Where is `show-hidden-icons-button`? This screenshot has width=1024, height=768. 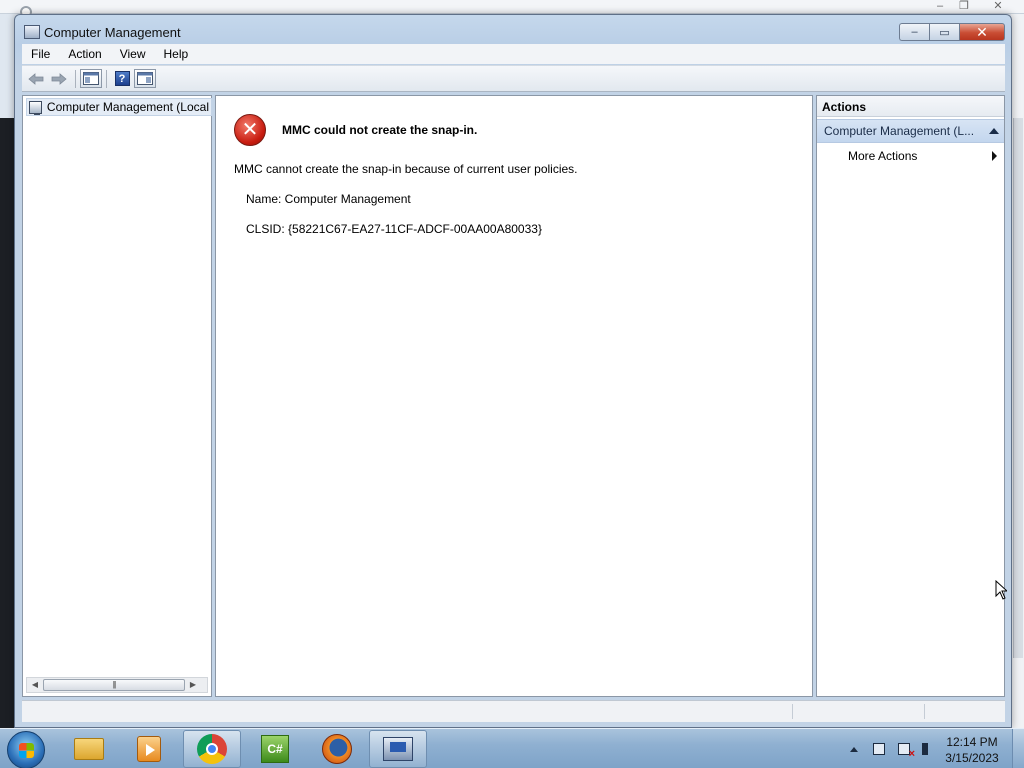 show-hidden-icons-button is located at coordinates (854, 749).